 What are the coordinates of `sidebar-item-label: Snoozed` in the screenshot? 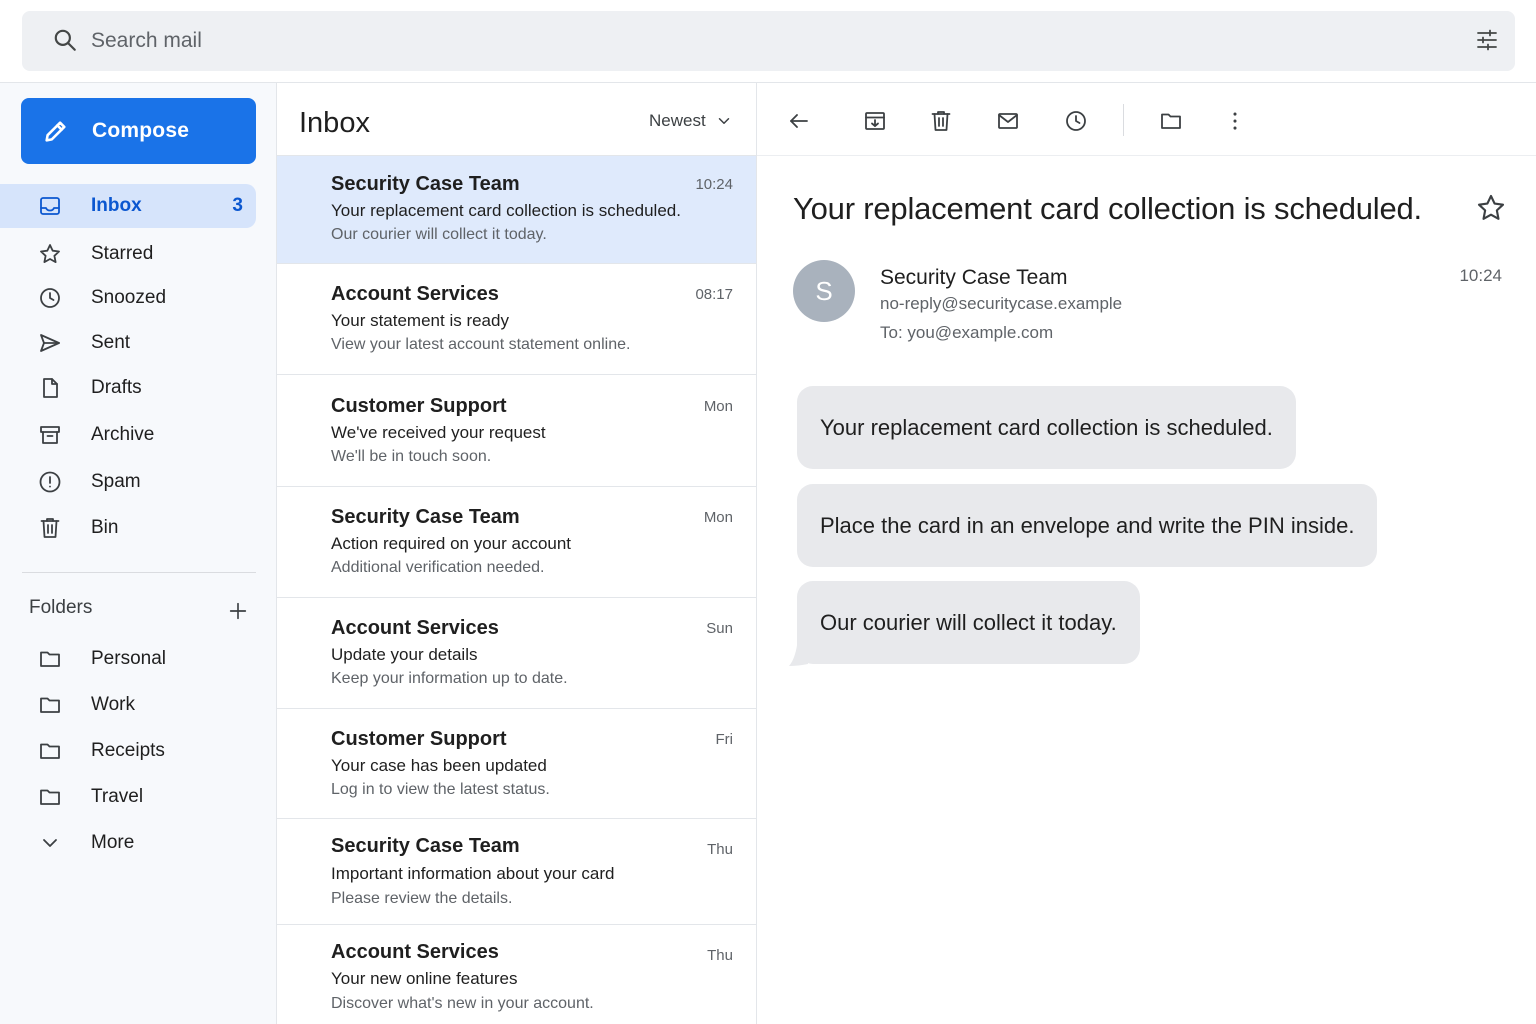 It's located at (129, 297).